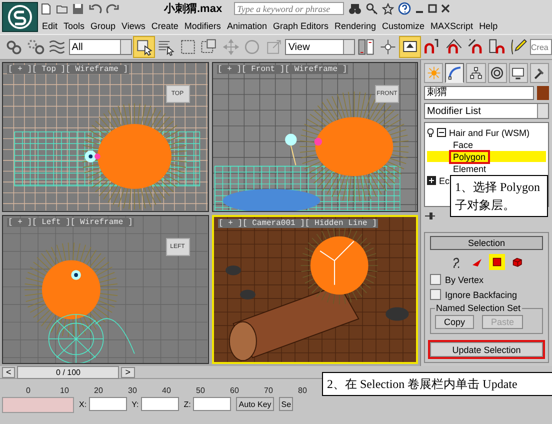 The image size is (552, 424). Describe the element at coordinates (486, 243) in the screenshot. I see `rollout-title: Selection` at that location.